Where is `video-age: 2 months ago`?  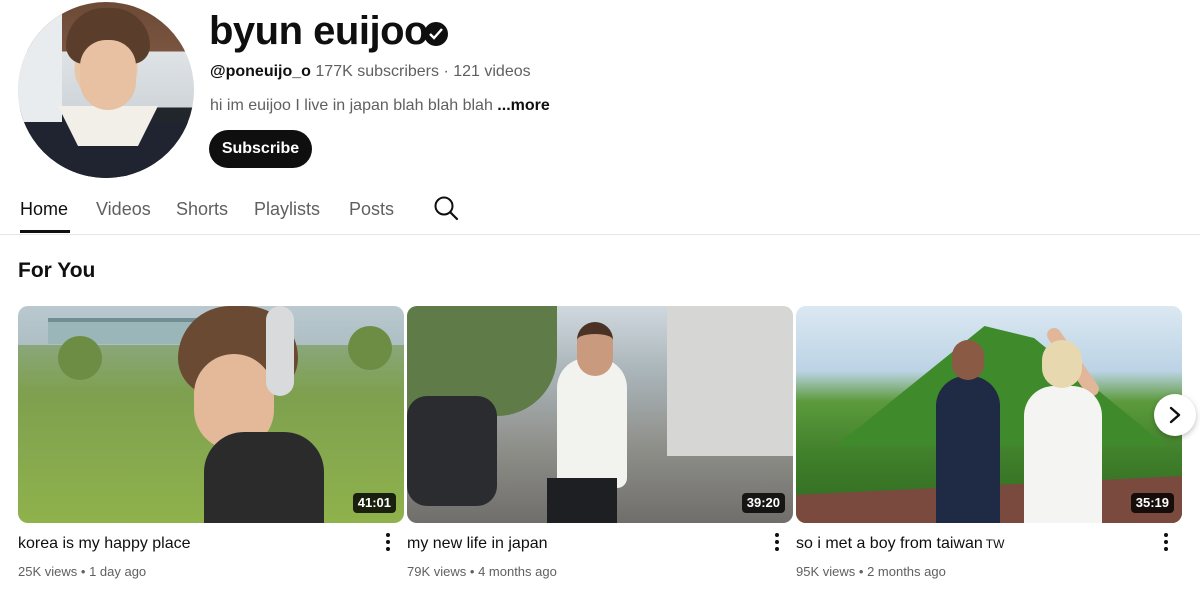 video-age: 2 months ago is located at coordinates (906, 571).